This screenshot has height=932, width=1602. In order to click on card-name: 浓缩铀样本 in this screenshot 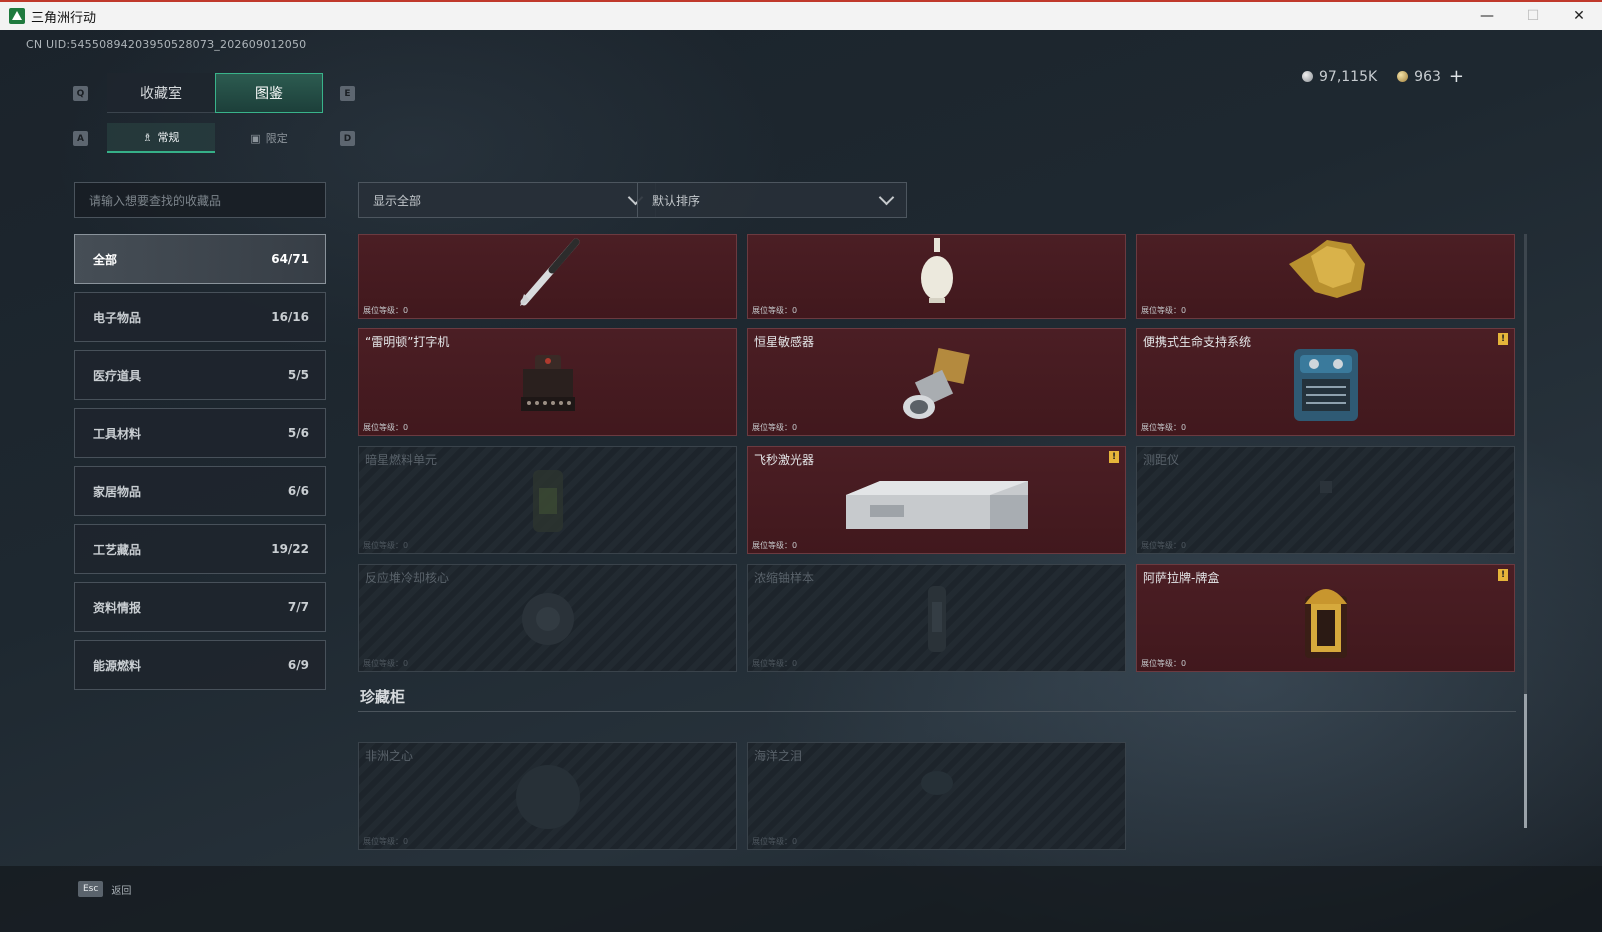, I will do `click(784, 578)`.